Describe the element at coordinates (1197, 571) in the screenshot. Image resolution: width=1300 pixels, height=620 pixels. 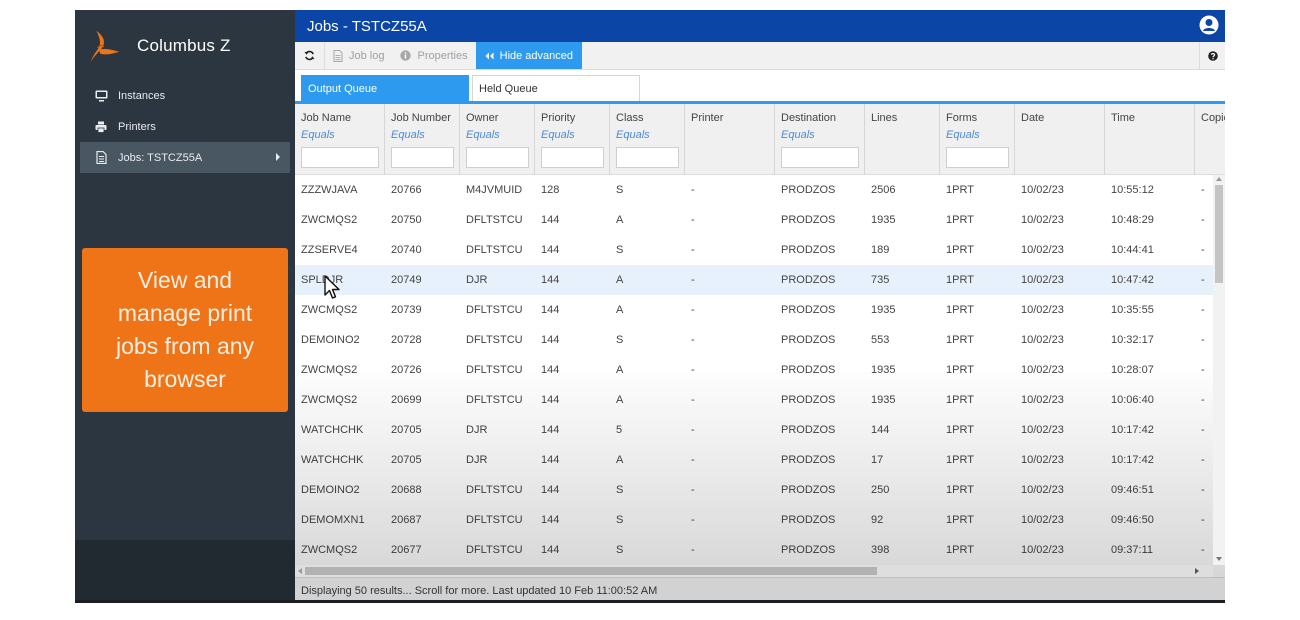
I see `scroll-right-icon` at that location.